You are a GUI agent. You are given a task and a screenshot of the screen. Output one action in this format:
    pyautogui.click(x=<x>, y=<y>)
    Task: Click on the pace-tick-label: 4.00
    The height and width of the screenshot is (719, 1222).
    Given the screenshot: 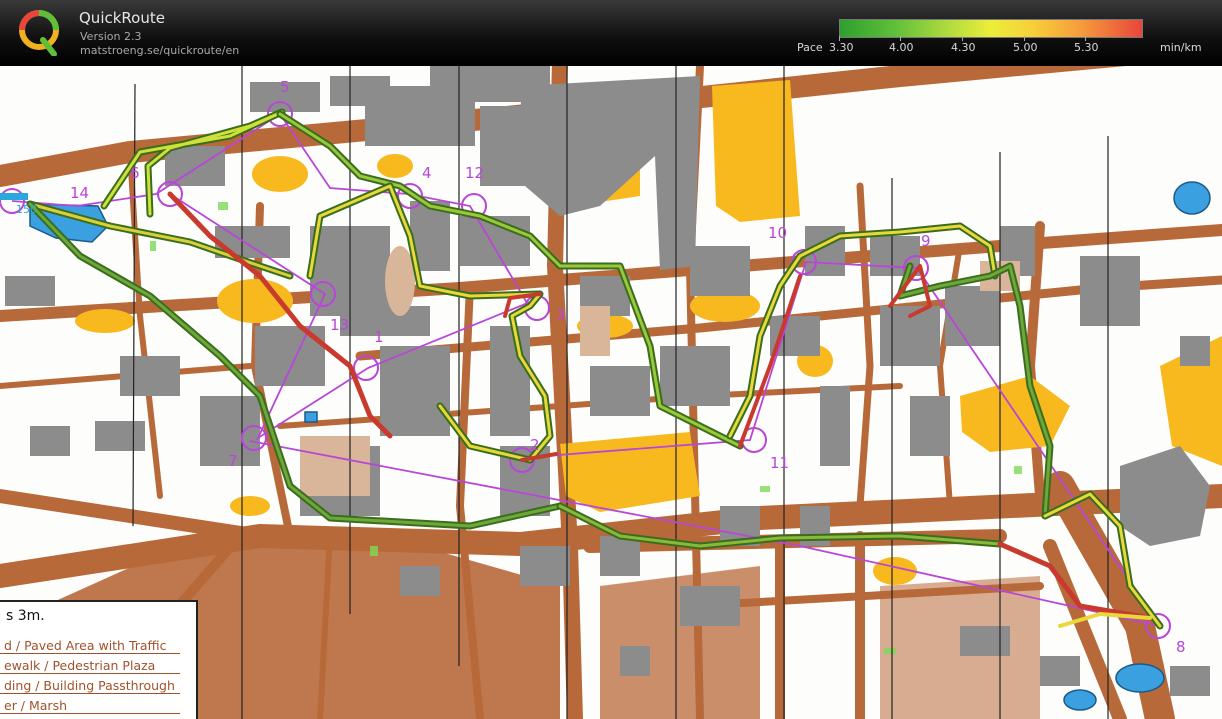 What is the action you would take?
    pyautogui.click(x=901, y=47)
    